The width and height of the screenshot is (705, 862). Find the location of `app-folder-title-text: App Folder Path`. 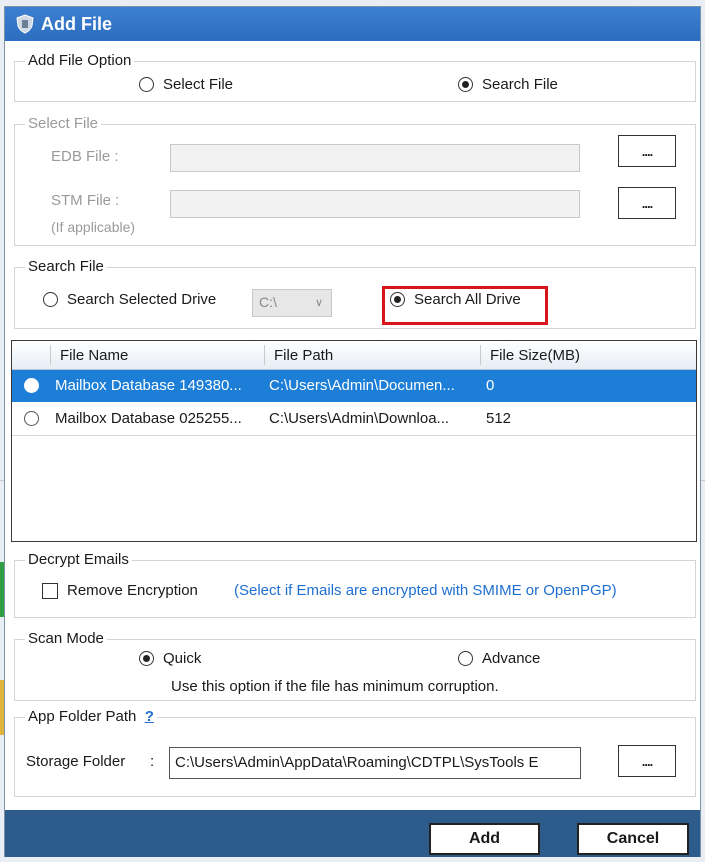

app-folder-title-text: App Folder Path is located at coordinates (82, 716).